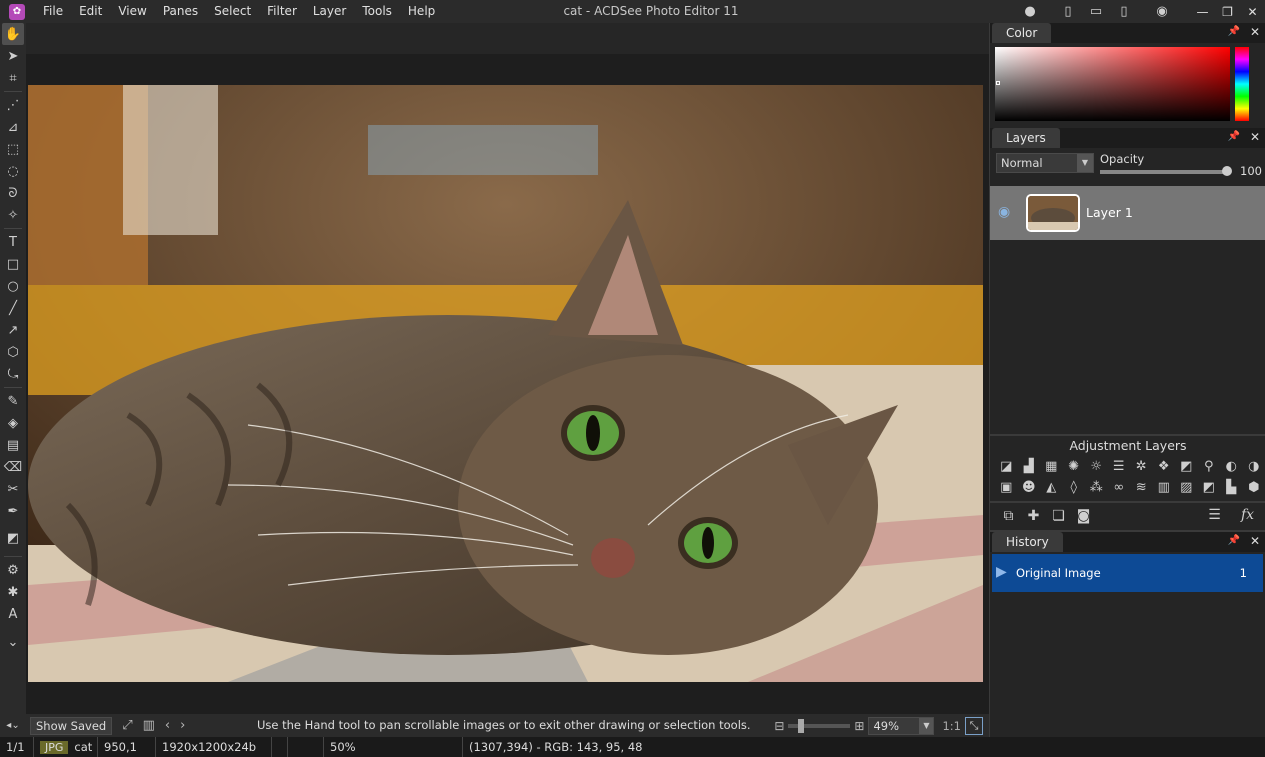 The image size is (1265, 757). What do you see at coordinates (1127, 213) in the screenshot?
I see `layer-row: ◉ Layer 1` at bounding box center [1127, 213].